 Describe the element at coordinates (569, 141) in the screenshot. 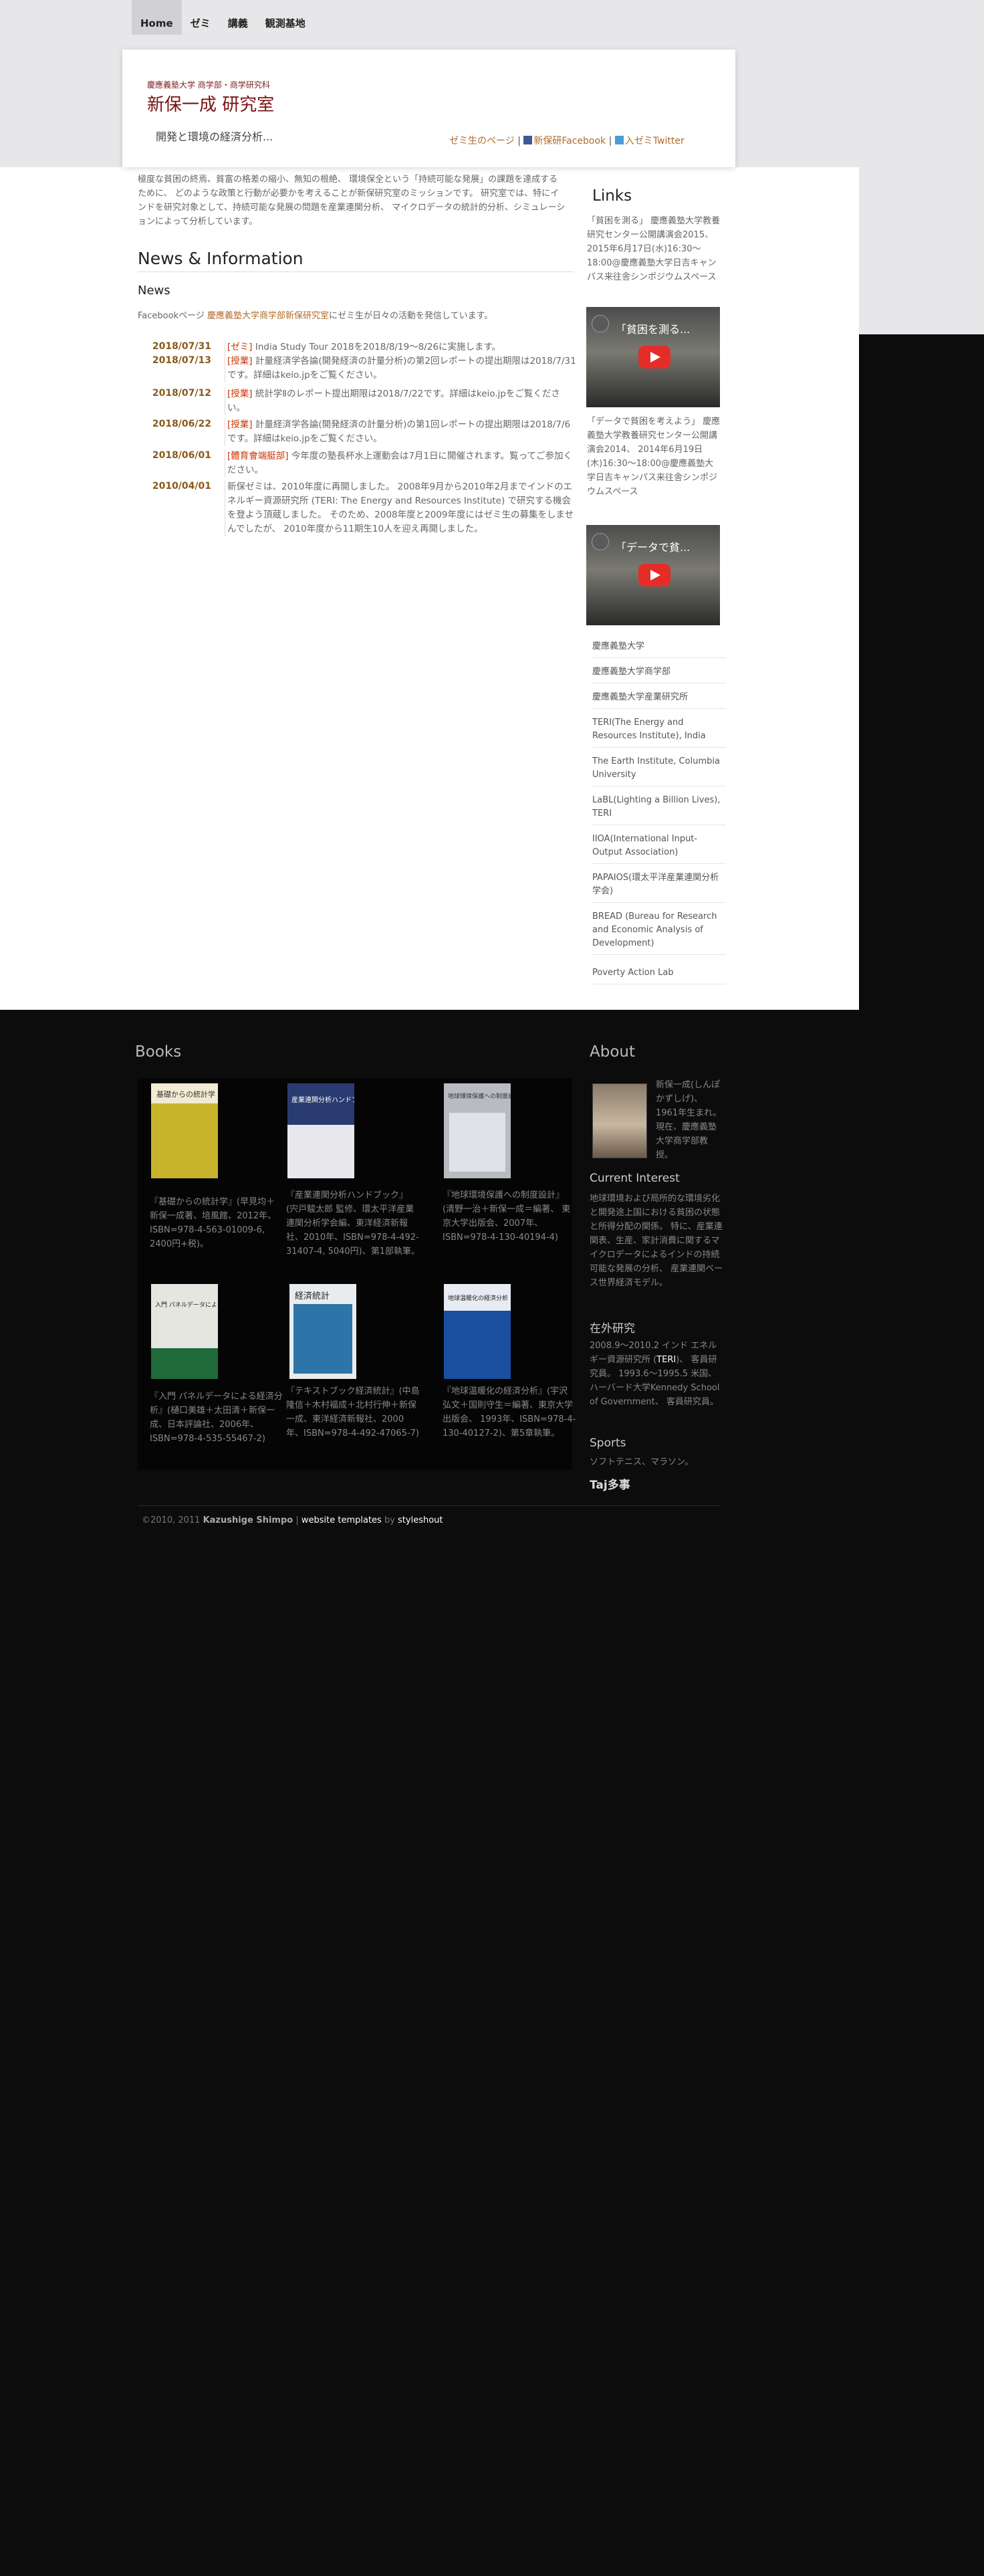

I see `link-facebook: 新保研Facebook` at that location.